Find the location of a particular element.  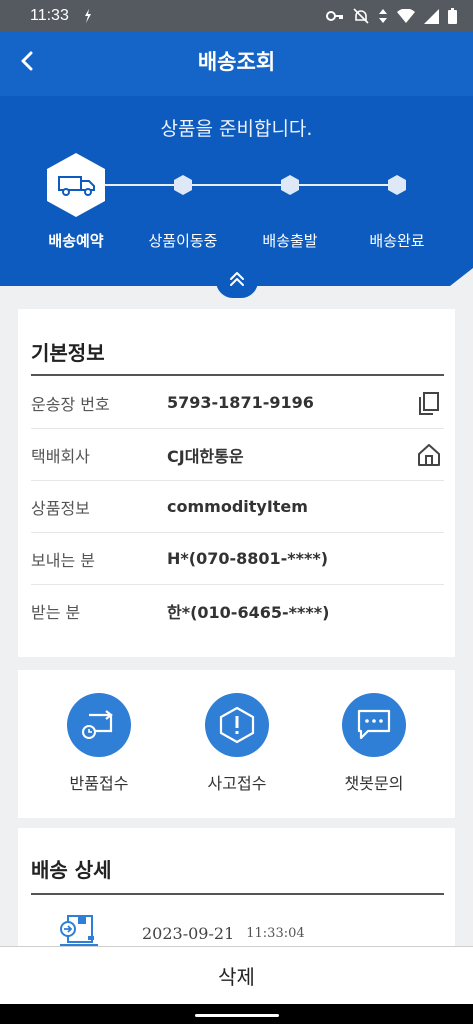

accident-report-button: 사고접수 is located at coordinates (237, 743).